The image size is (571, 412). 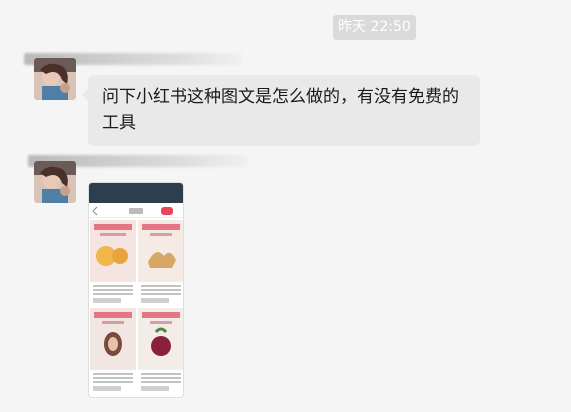 I want to click on message-timestamp: 昨天 22:50, so click(x=374, y=27).